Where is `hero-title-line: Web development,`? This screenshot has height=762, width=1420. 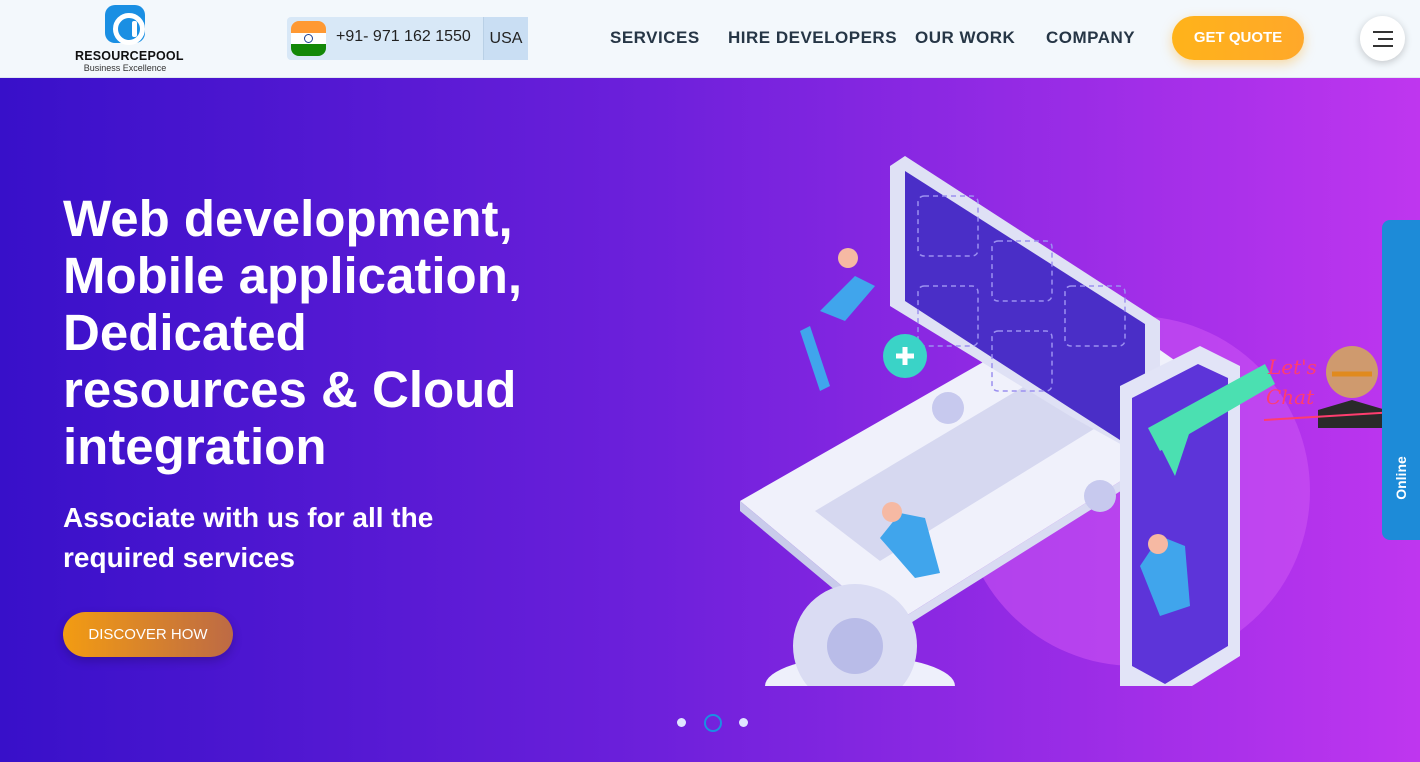 hero-title-line: Web development, is located at coordinates (288, 218).